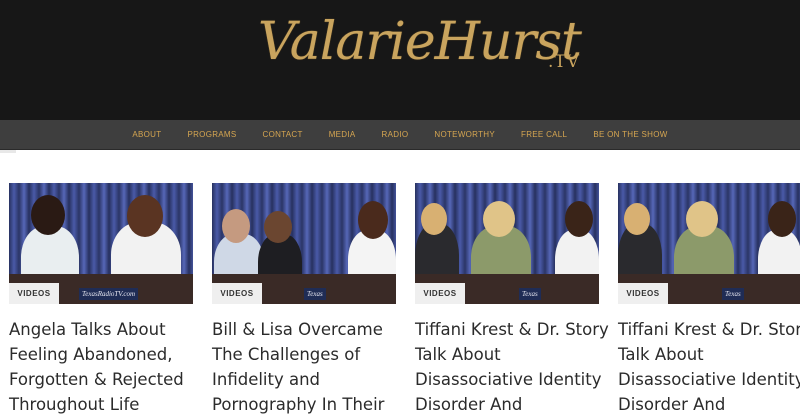 The image size is (800, 417). What do you see at coordinates (109, 294) in the screenshot?
I see `desk-sign: TexasRadioTV.com` at bounding box center [109, 294].